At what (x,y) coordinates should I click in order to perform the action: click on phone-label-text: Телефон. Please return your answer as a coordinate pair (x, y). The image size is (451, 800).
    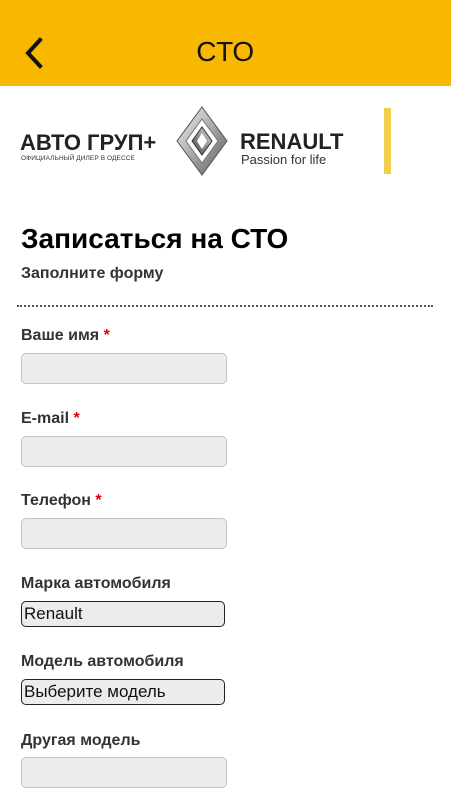
    Looking at the image, I should click on (56, 500).